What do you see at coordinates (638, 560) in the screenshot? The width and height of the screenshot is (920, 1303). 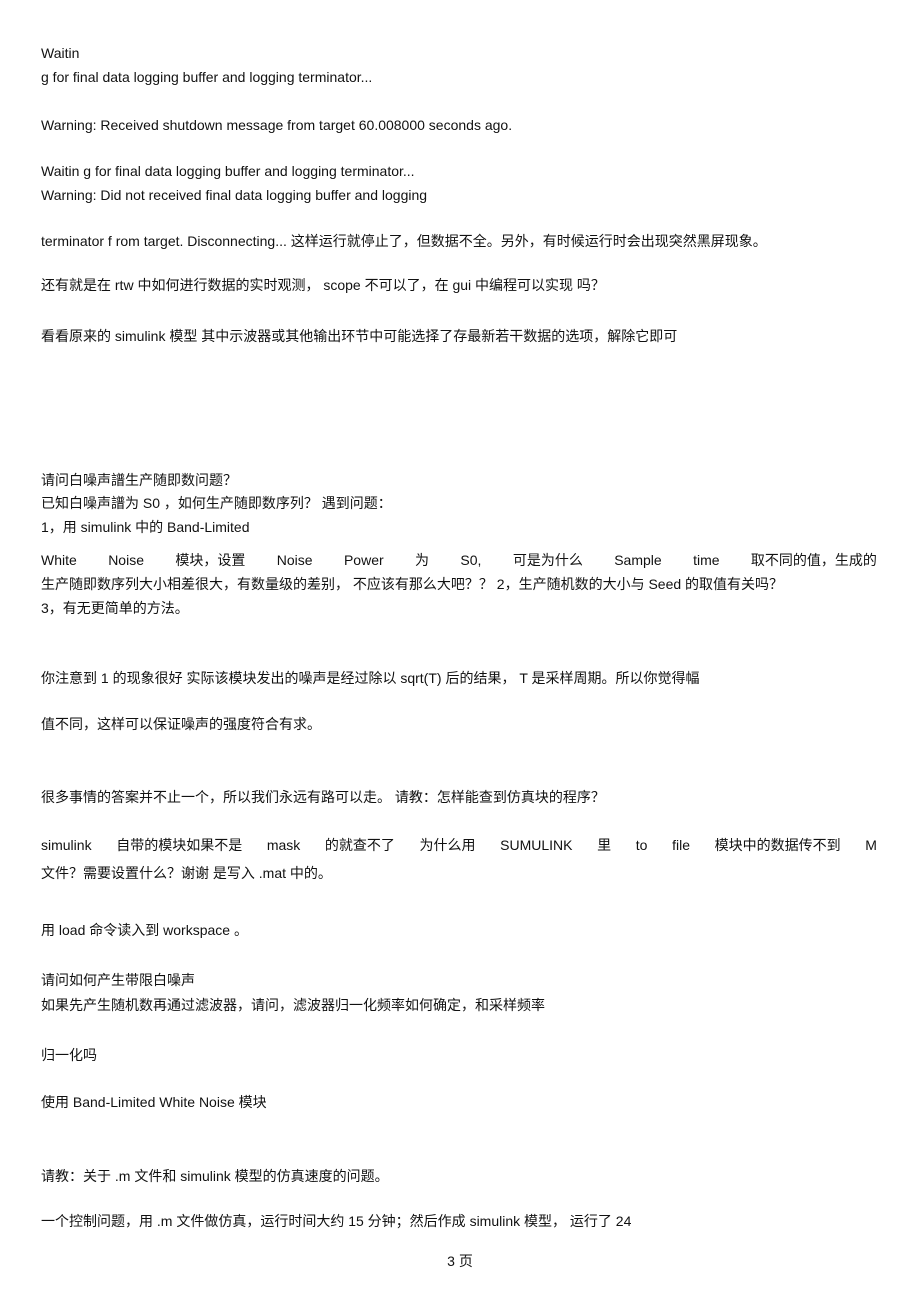 I see `word: Sample` at bounding box center [638, 560].